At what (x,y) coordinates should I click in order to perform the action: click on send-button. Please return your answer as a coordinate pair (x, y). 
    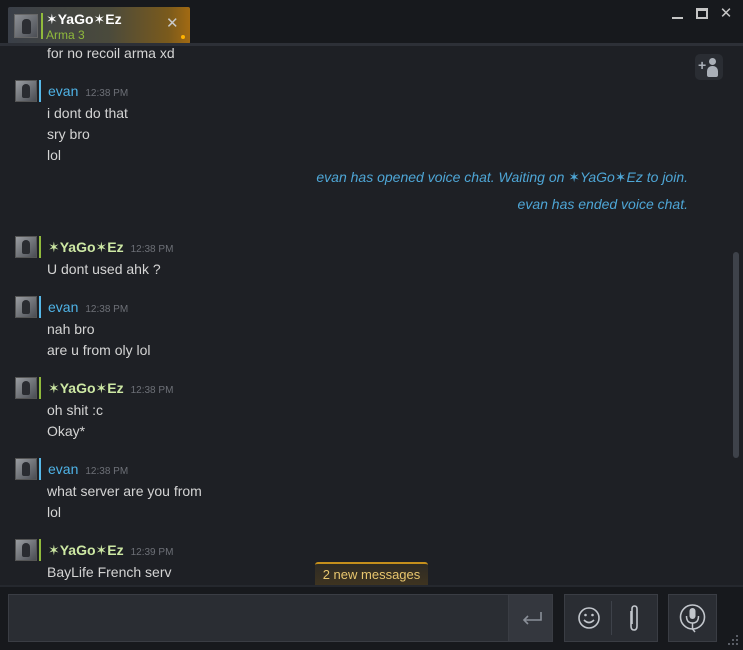
    Looking at the image, I should click on (530, 618).